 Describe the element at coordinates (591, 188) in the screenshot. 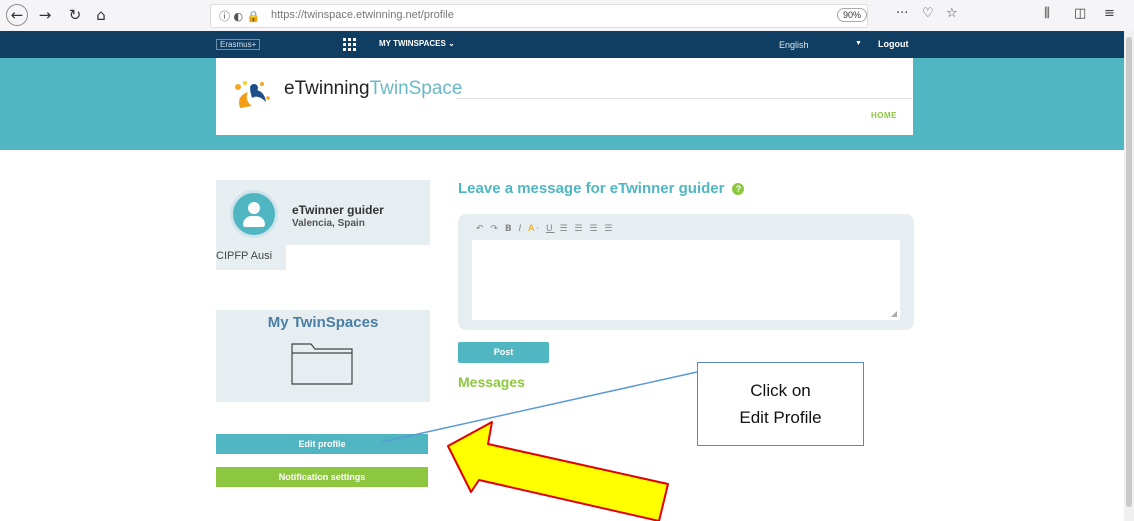

I see `message-title-text: Leave a message for eTwinner guider` at that location.